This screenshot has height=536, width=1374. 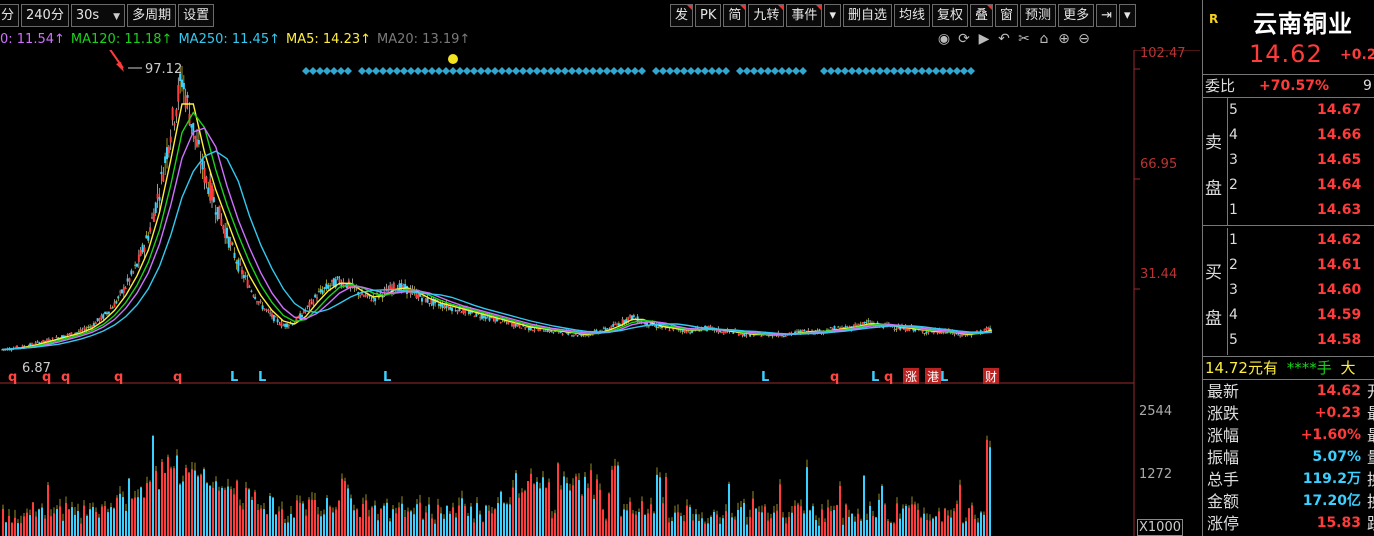 What do you see at coordinates (1160, 527) in the screenshot?
I see `volume-unit-label: X1000` at bounding box center [1160, 527].